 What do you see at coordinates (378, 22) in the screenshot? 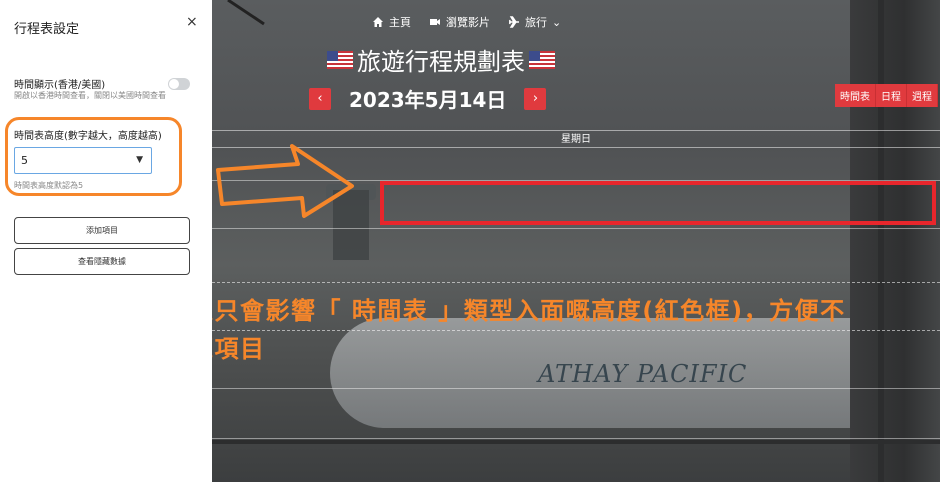
I see `home-icon` at bounding box center [378, 22].